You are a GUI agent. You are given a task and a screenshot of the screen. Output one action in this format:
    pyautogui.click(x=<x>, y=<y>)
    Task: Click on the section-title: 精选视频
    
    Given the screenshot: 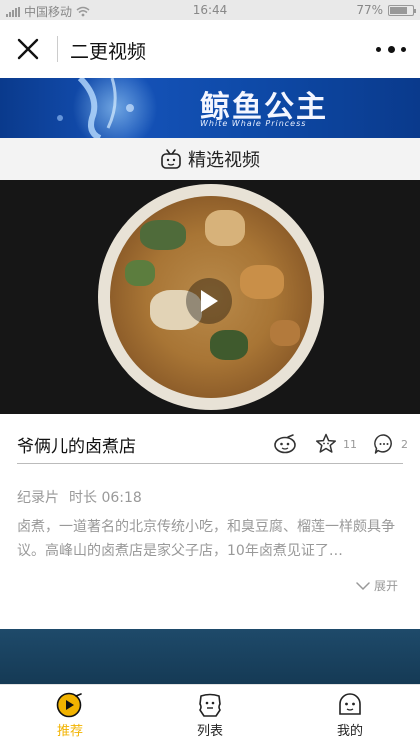 What is the action you would take?
    pyautogui.click(x=224, y=160)
    